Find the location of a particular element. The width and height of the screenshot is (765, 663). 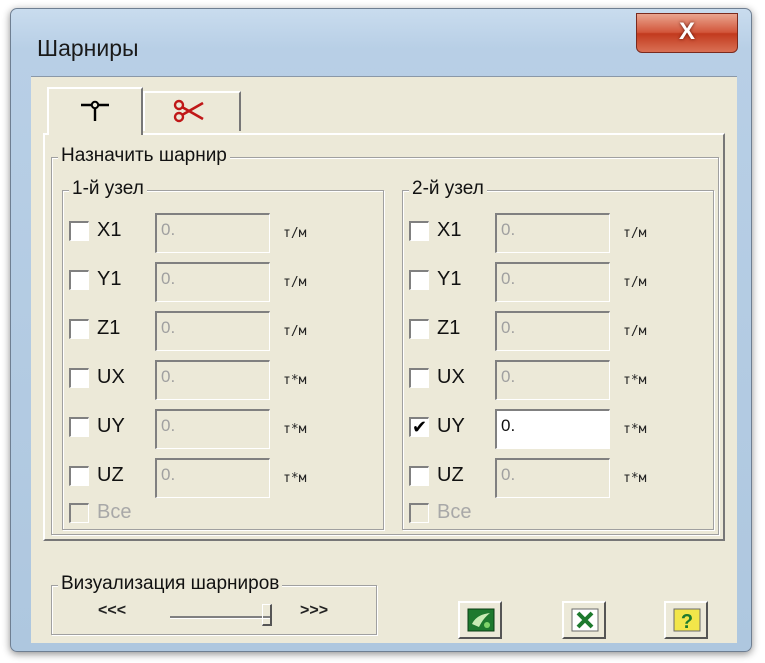

node1-all-label: Все is located at coordinates (114, 512).